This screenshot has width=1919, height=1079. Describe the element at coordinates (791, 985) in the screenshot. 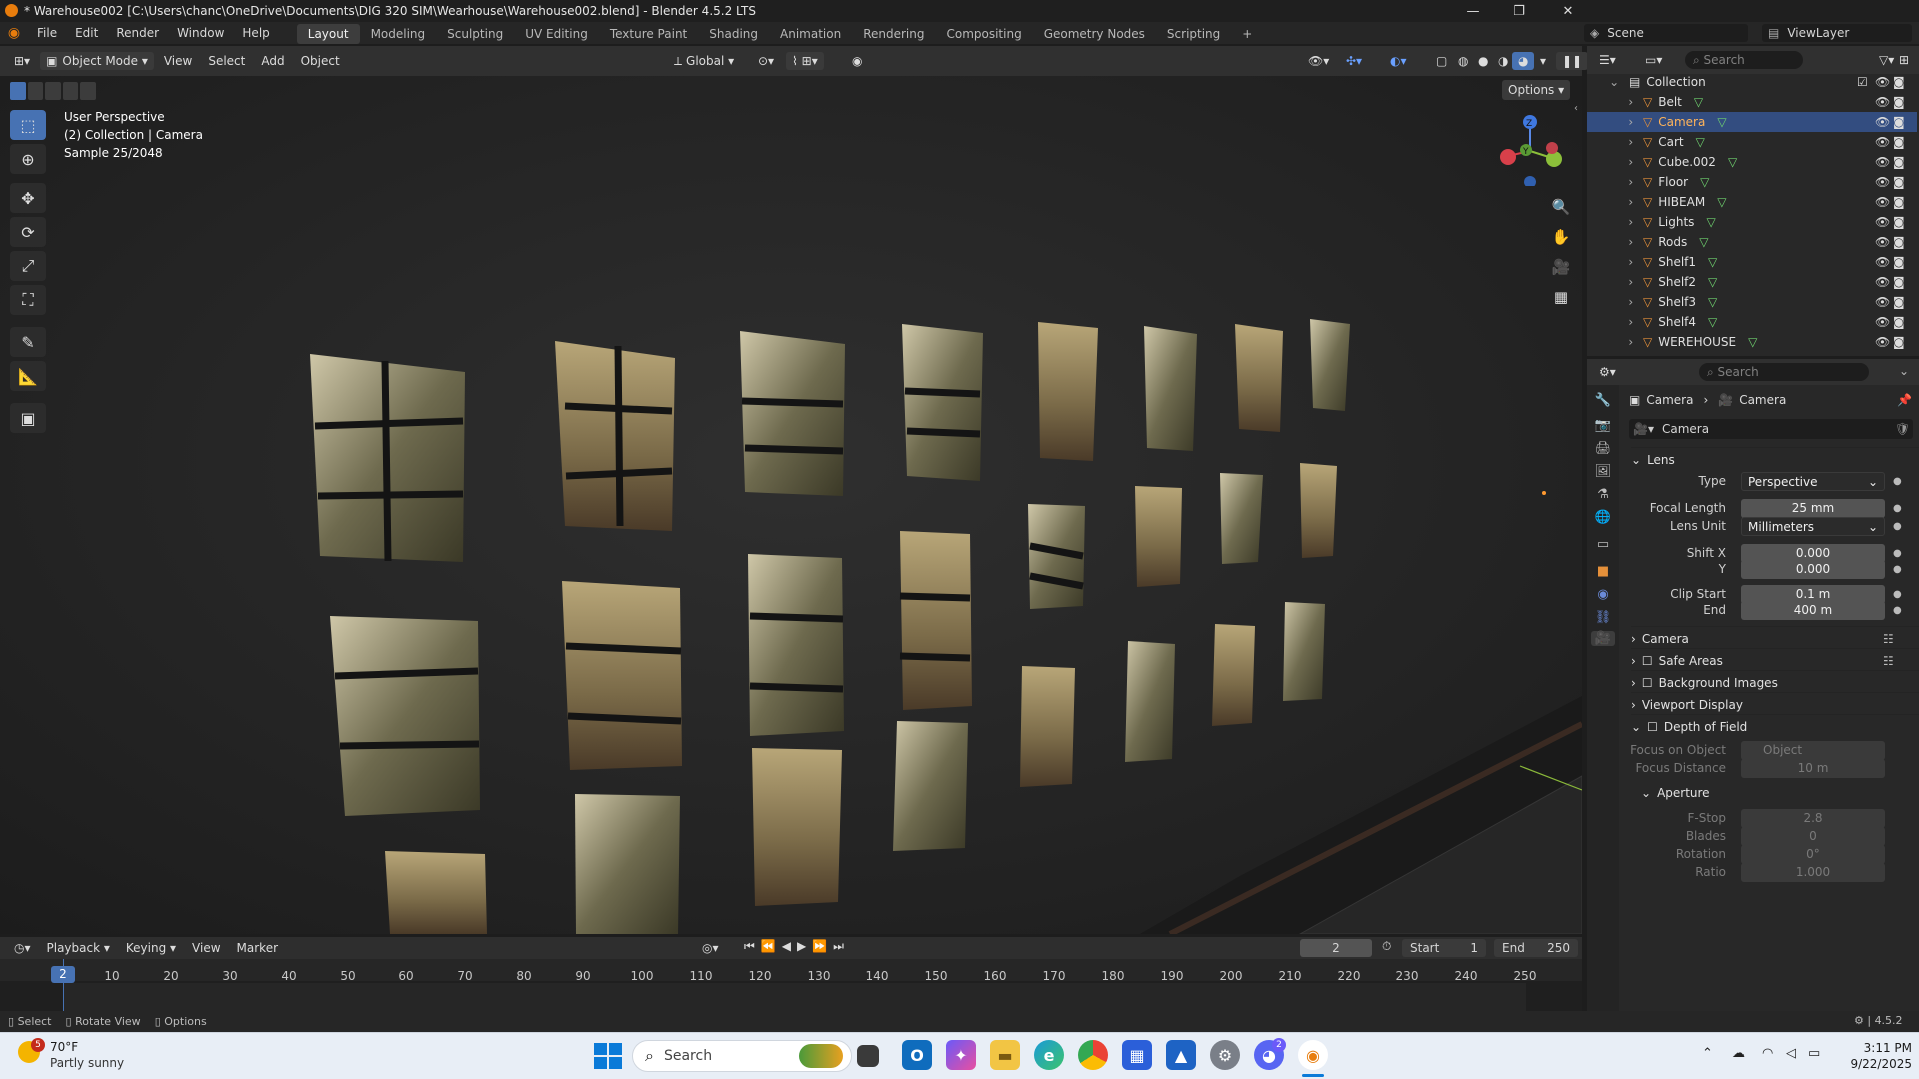

I see `timeline-area: 2` at that location.